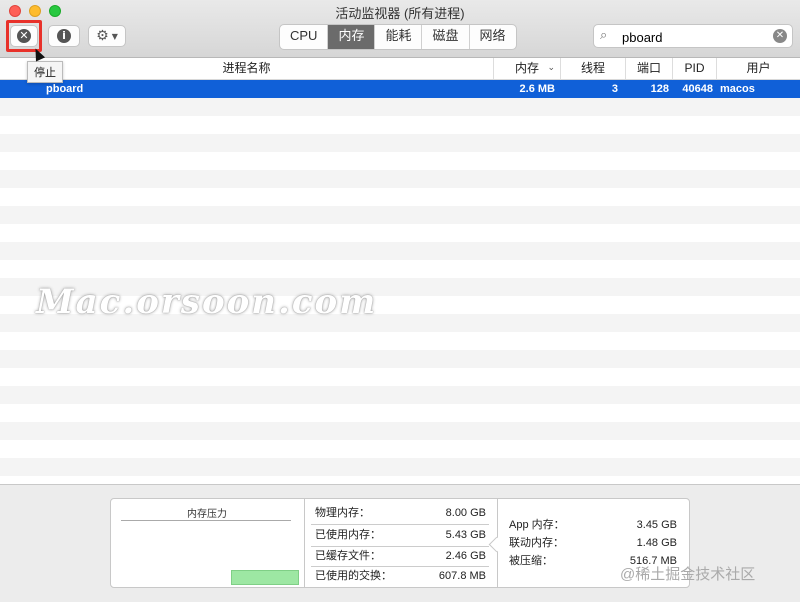 This screenshot has width=800, height=602. I want to click on window-title: 活动监视器 (所有进程), so click(400, 13).